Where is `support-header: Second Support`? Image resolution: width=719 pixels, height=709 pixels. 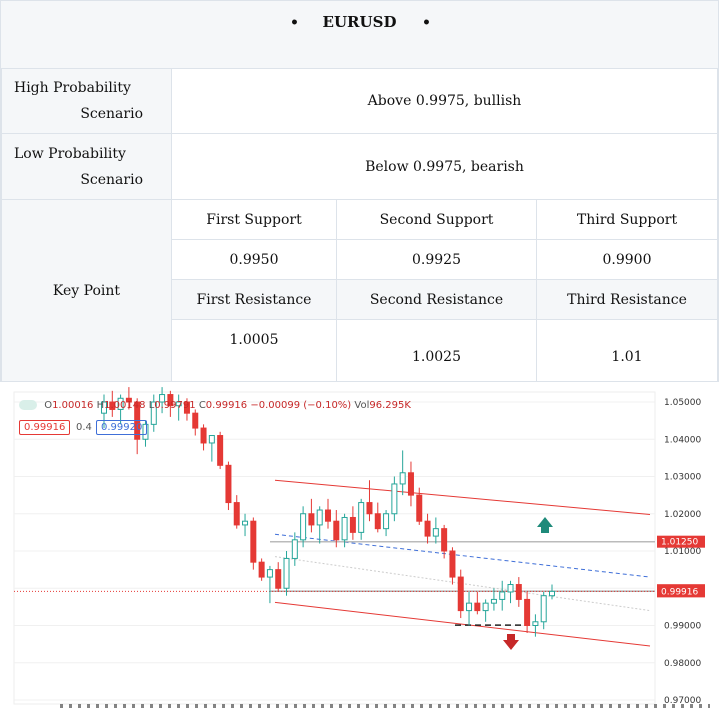
support-header: Second Support is located at coordinates (436, 219).